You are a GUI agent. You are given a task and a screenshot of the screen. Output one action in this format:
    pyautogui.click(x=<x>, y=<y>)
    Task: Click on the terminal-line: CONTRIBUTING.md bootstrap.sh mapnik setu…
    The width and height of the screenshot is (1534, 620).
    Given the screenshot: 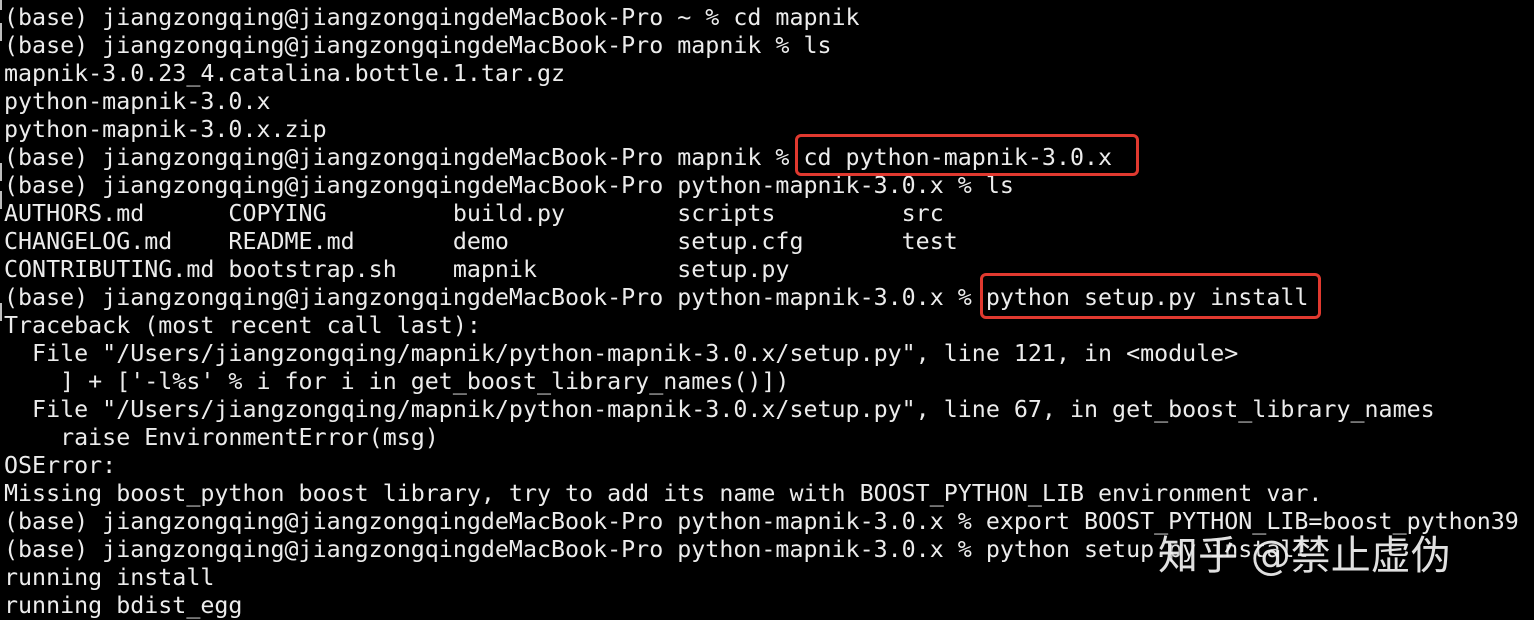 What is the action you would take?
    pyautogui.click(x=397, y=269)
    